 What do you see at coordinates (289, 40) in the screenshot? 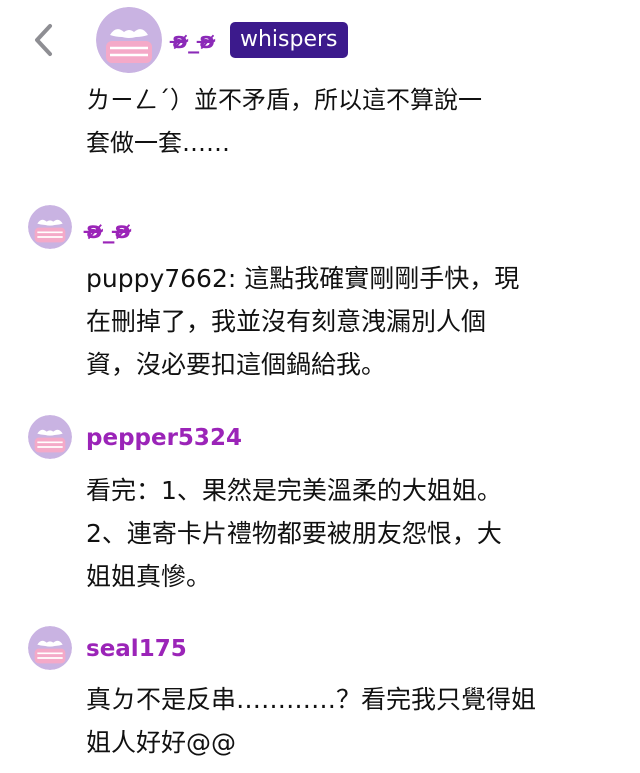
I see `whispers-badge: whispers` at bounding box center [289, 40].